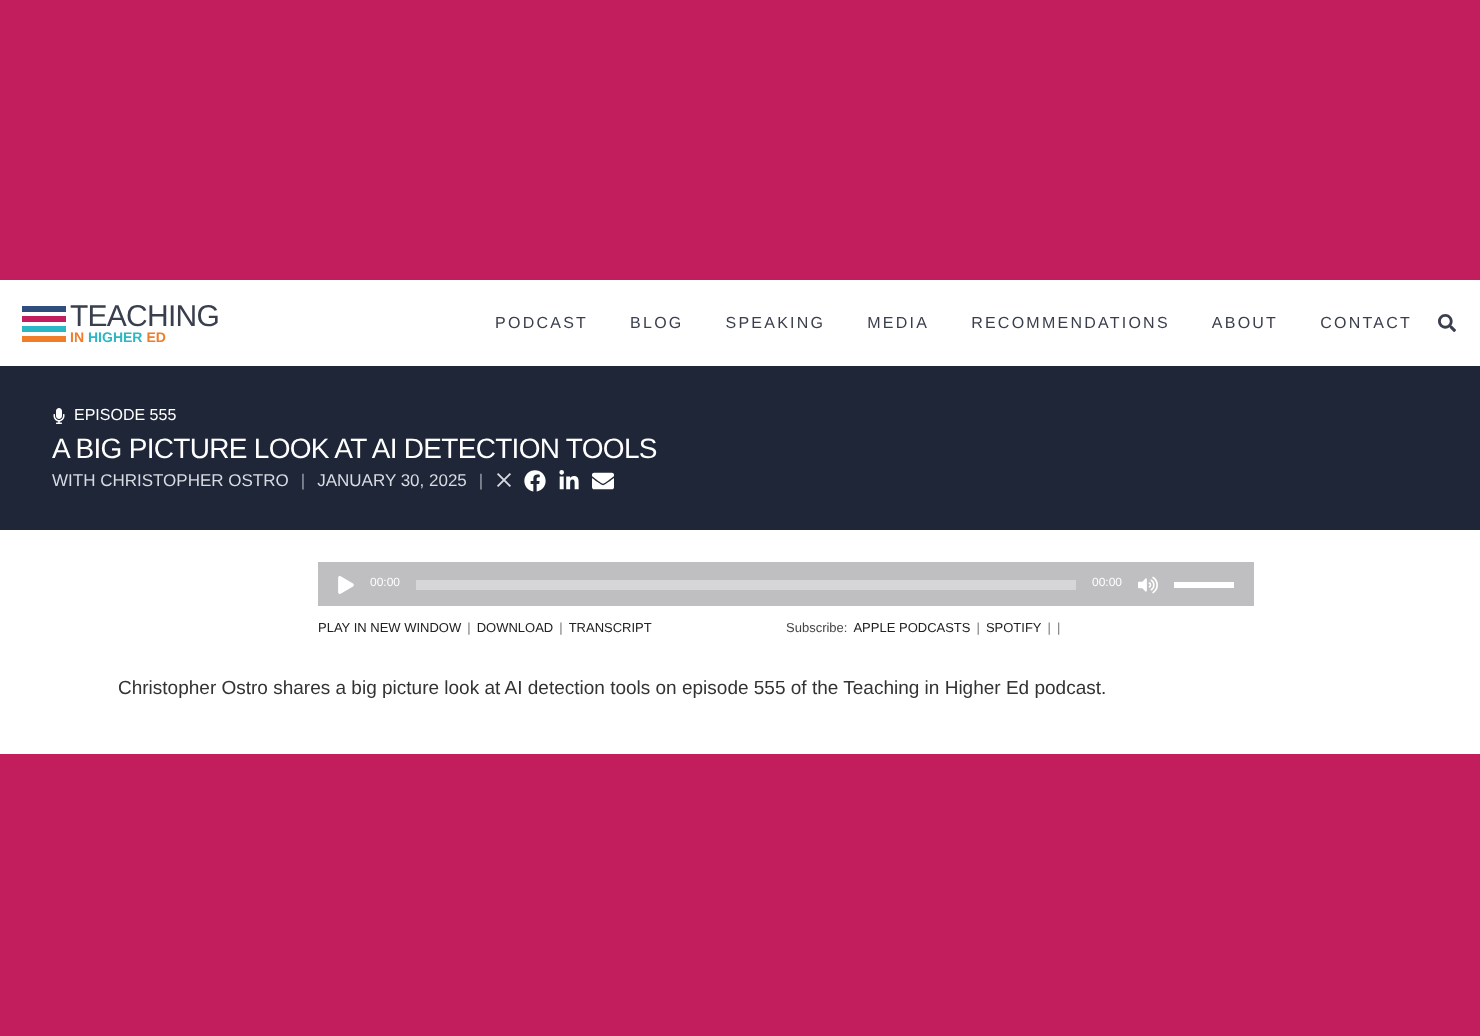 The image size is (1480, 1036). I want to click on search-icon, so click(1447, 323).